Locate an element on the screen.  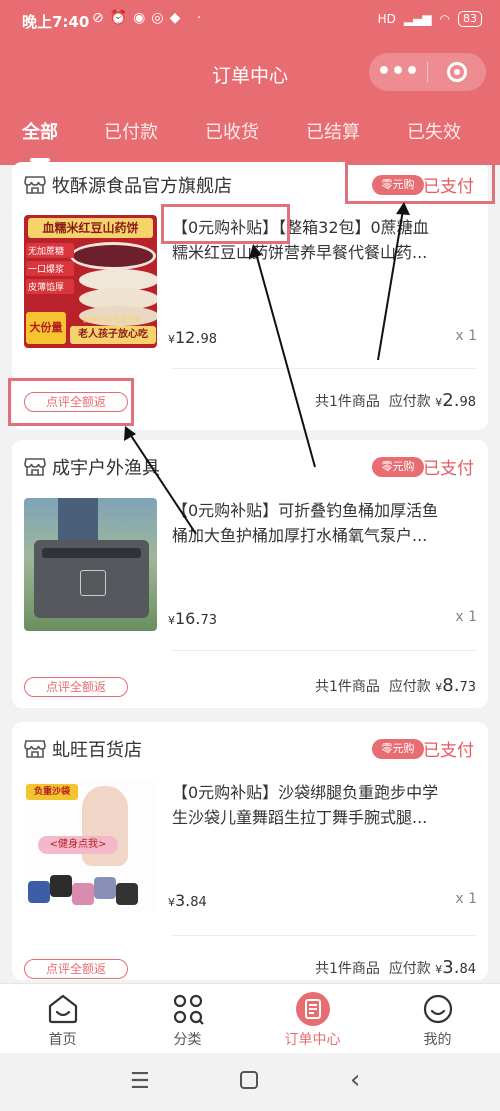
menu-icon: ☰ is located at coordinates (140, 1081).